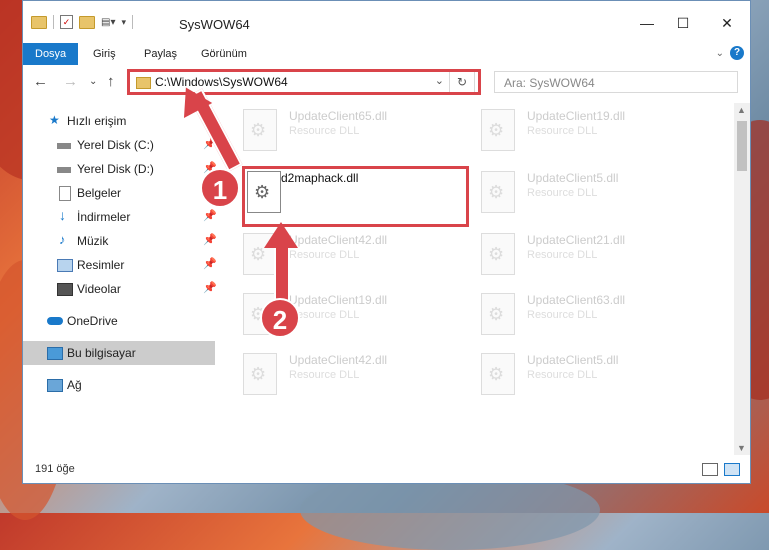  I want to click on file-item: UpdateClient63.dll Resource DLL, so click(586, 317).